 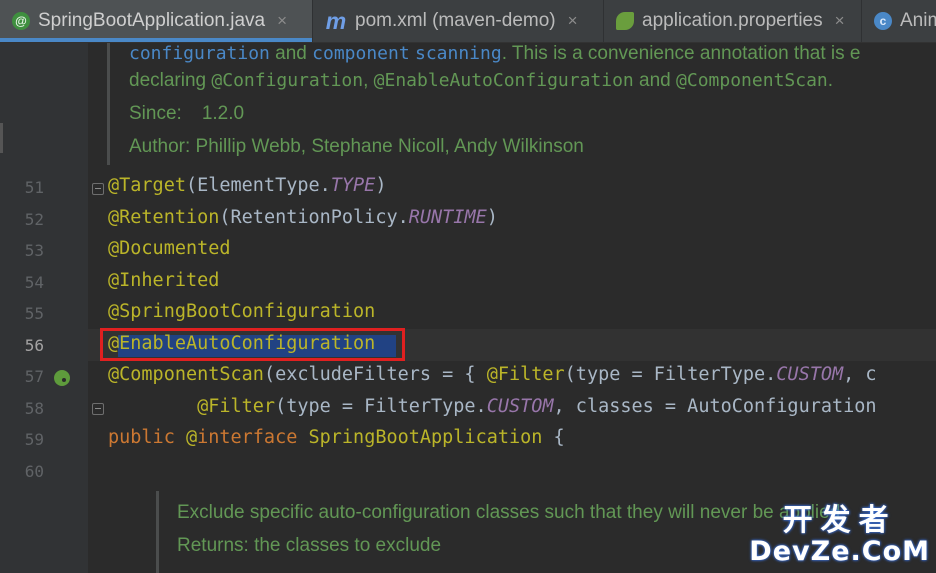 I want to click on line-number: 54, so click(x=34, y=282).